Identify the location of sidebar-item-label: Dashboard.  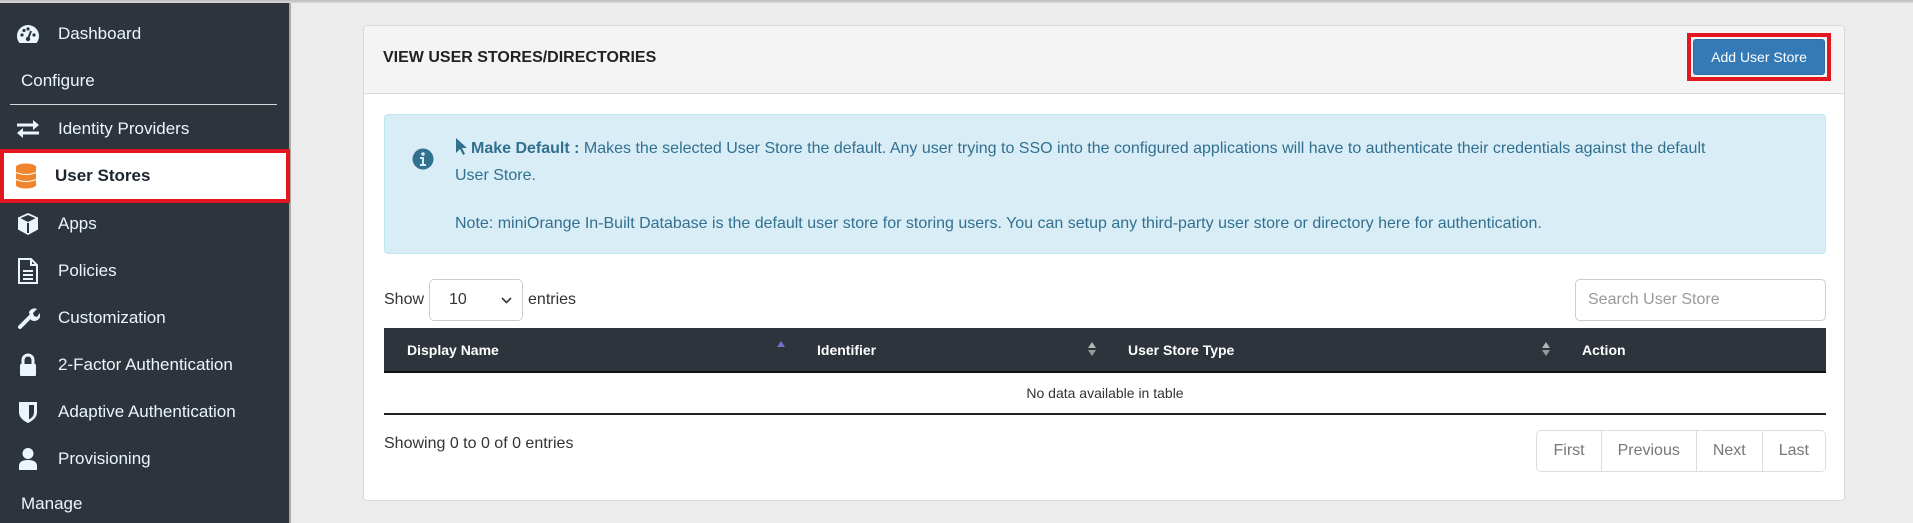
(100, 33).